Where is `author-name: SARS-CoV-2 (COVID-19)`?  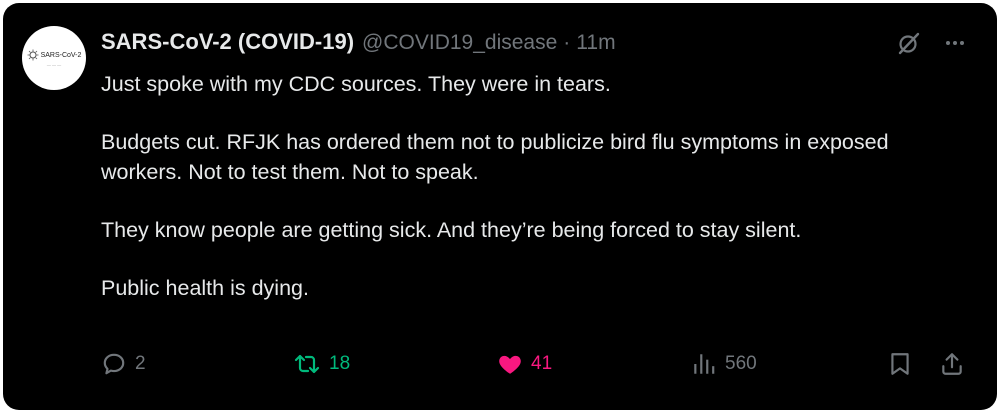
author-name: SARS-CoV-2 (COVID-19) is located at coordinates (227, 42).